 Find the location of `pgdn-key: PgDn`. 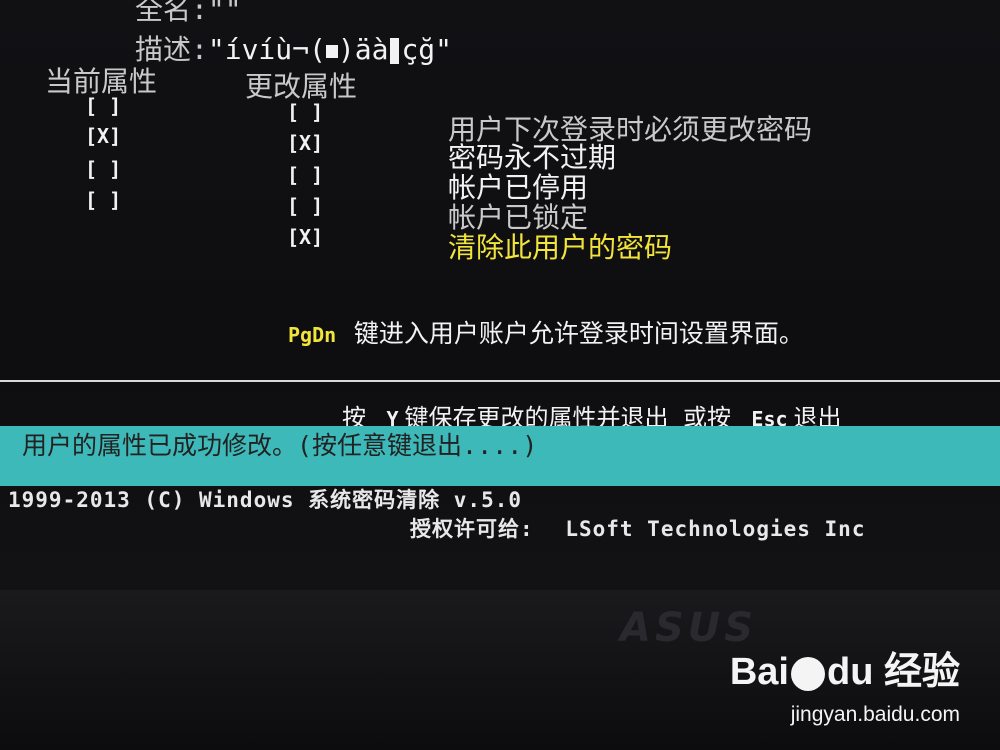

pgdn-key: PgDn is located at coordinates (312, 335).